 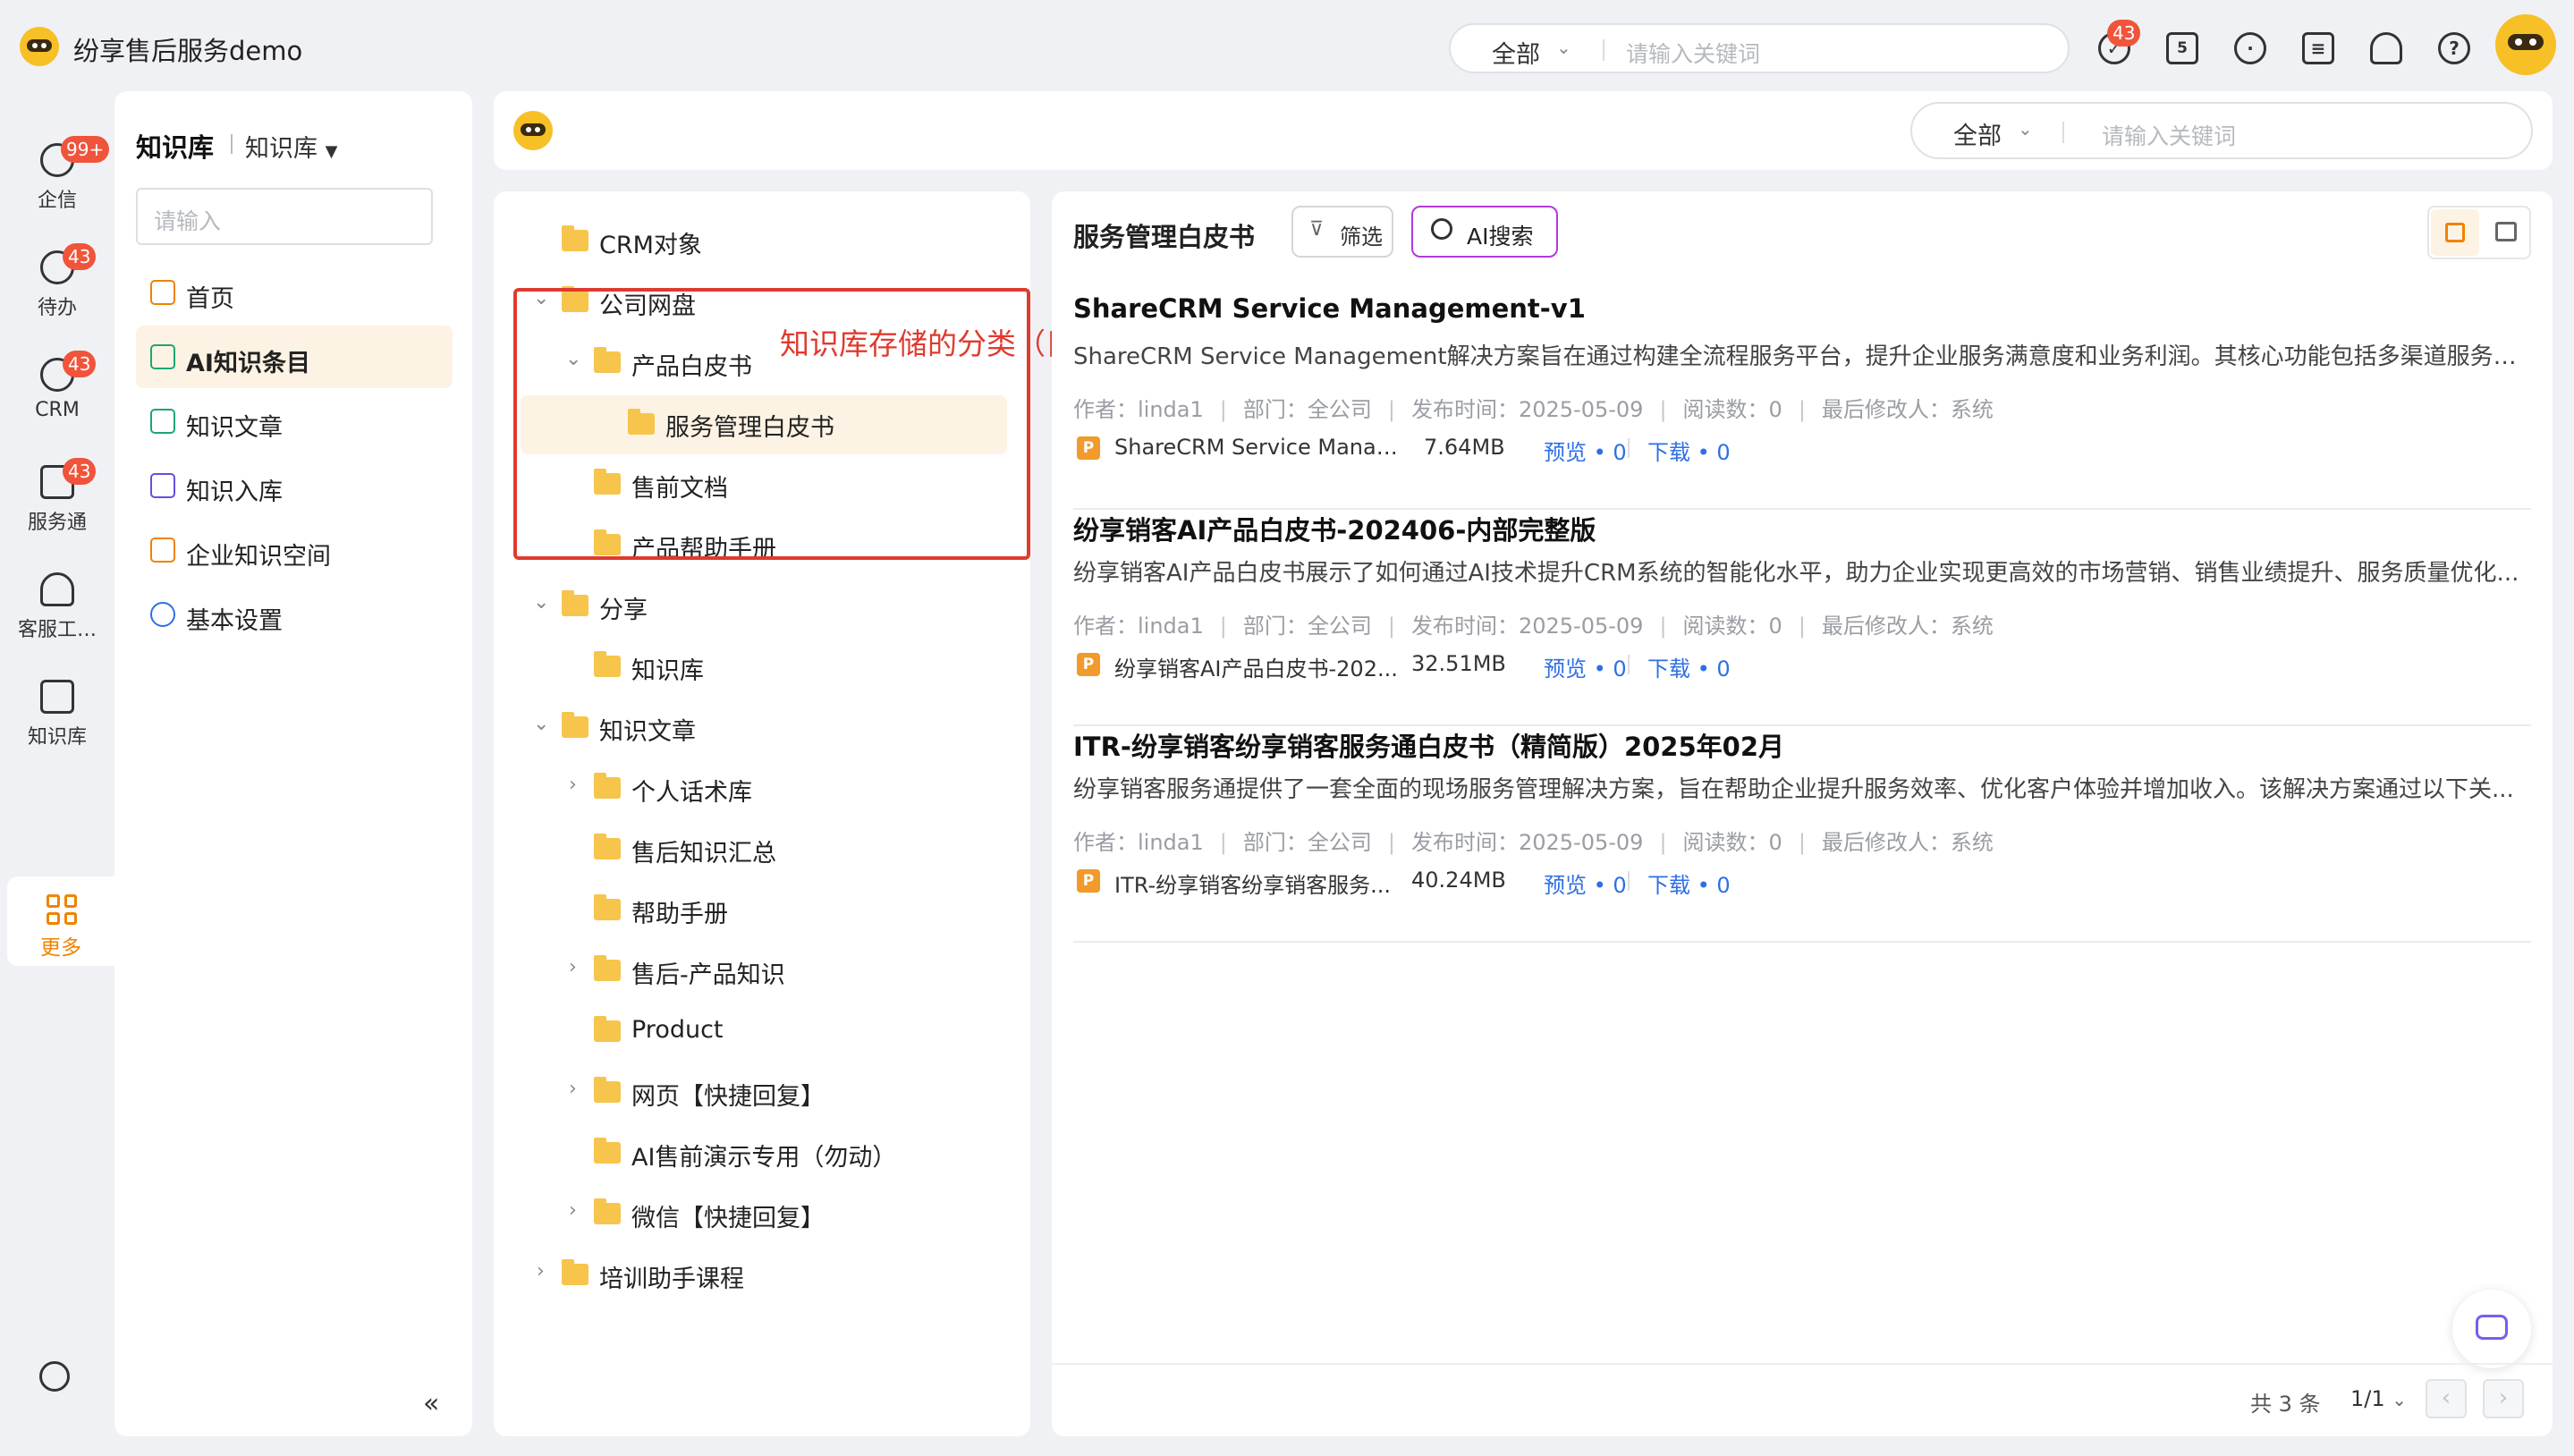 I want to click on nav-item-enterprise-space: 企业知识空间, so click(x=294, y=550).